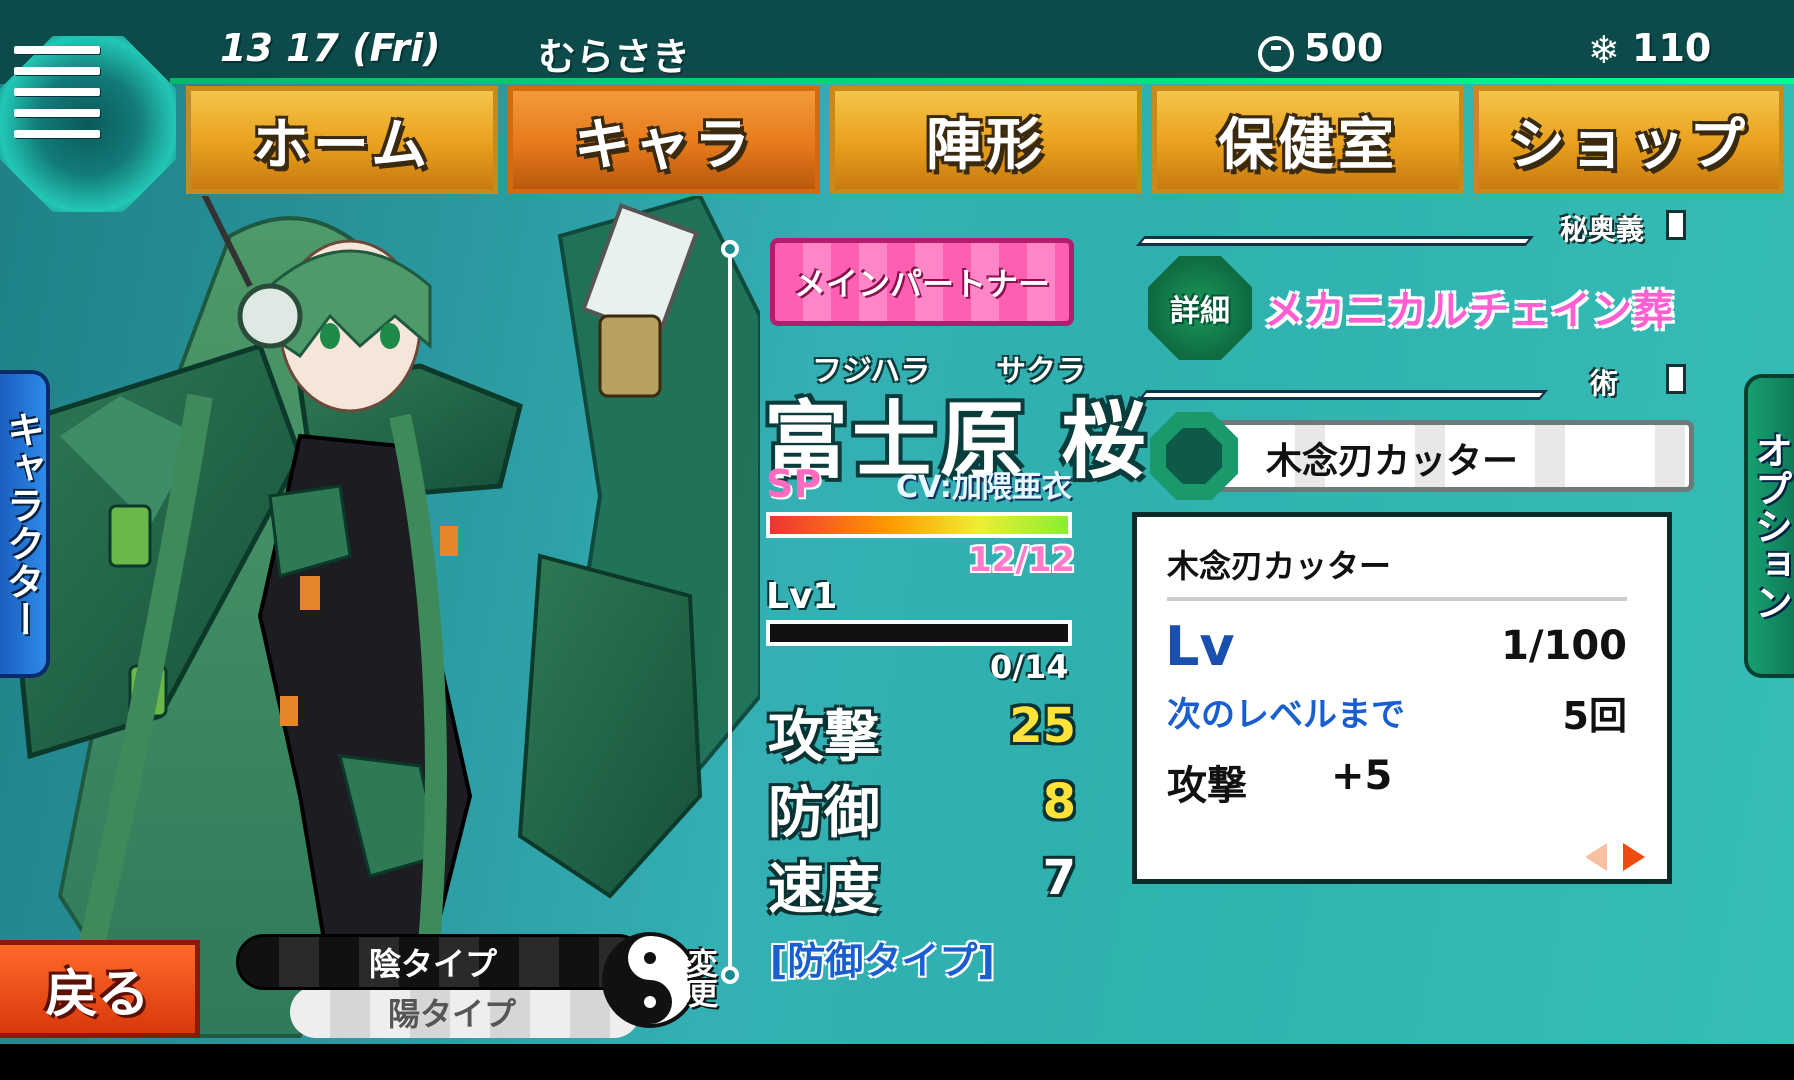 Image resolution: width=1794 pixels, height=1080 pixels. Describe the element at coordinates (730, 611) in the screenshot. I see `panel-divider` at that location.